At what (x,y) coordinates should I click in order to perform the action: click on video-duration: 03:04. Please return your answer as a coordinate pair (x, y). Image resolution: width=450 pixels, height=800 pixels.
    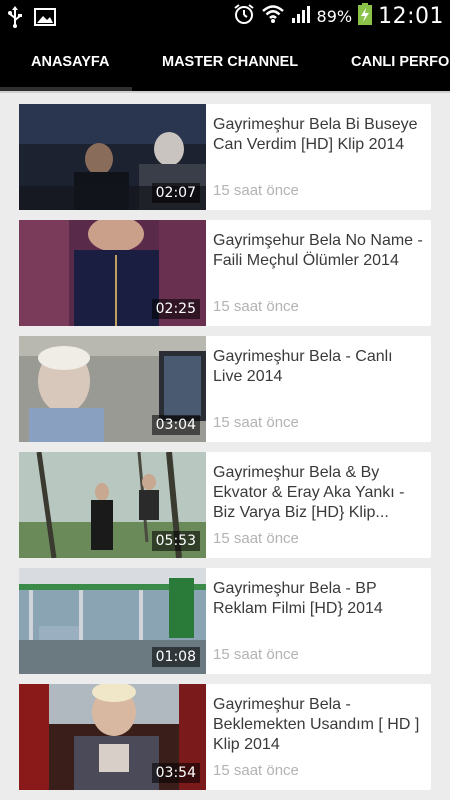
    Looking at the image, I should click on (175, 425).